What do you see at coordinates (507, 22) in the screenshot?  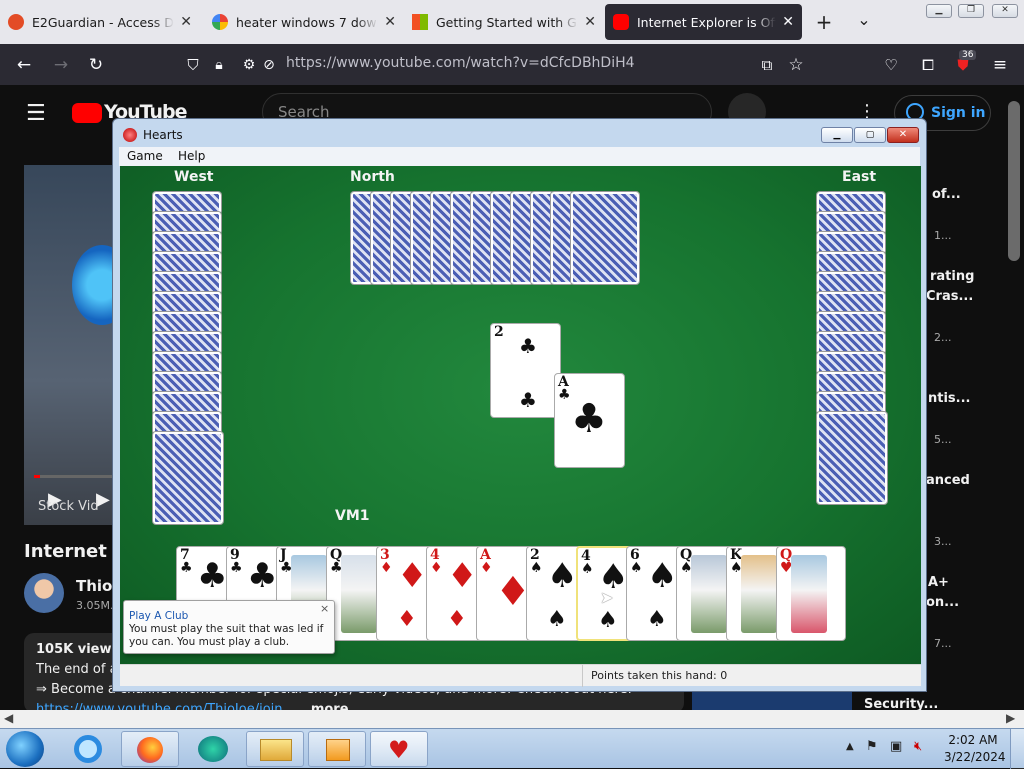 I see `tab-title: Getting Started with Games` at bounding box center [507, 22].